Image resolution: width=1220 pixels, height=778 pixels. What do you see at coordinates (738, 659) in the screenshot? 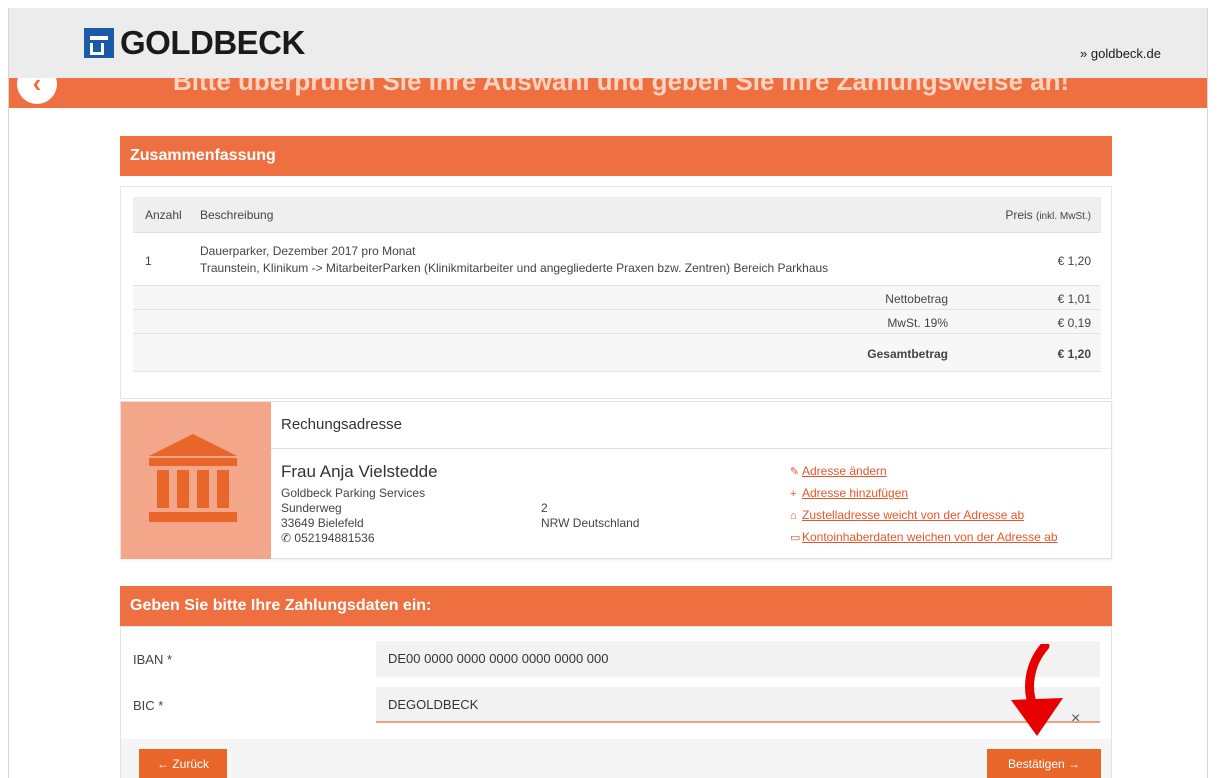
I see `iban-input: DE00 0000 0000 0000 0000 0000 000` at bounding box center [738, 659].